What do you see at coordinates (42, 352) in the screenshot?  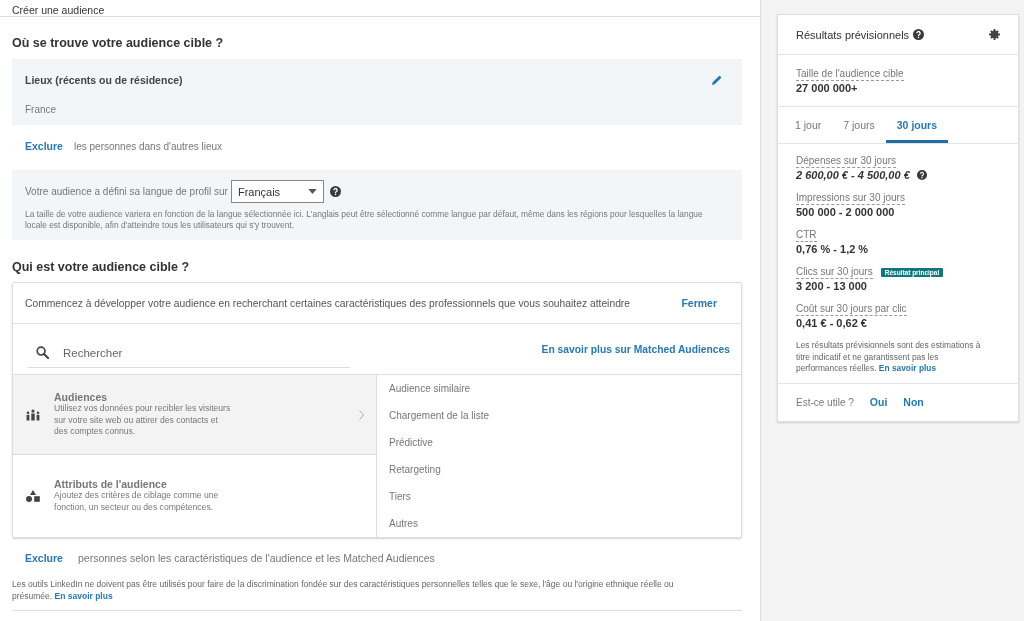 I see `search-icon` at bounding box center [42, 352].